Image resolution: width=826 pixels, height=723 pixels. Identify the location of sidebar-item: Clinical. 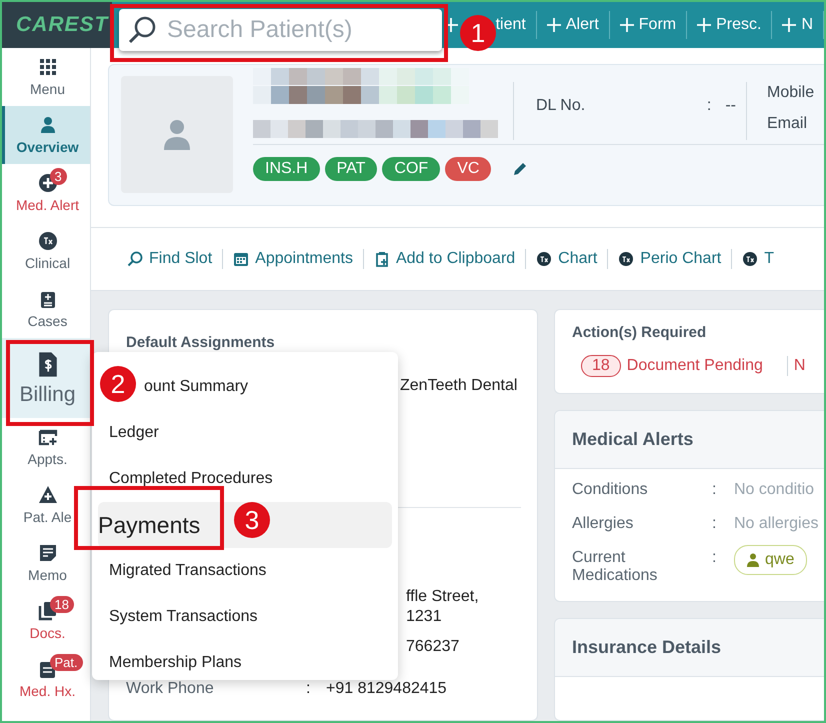
(46, 251).